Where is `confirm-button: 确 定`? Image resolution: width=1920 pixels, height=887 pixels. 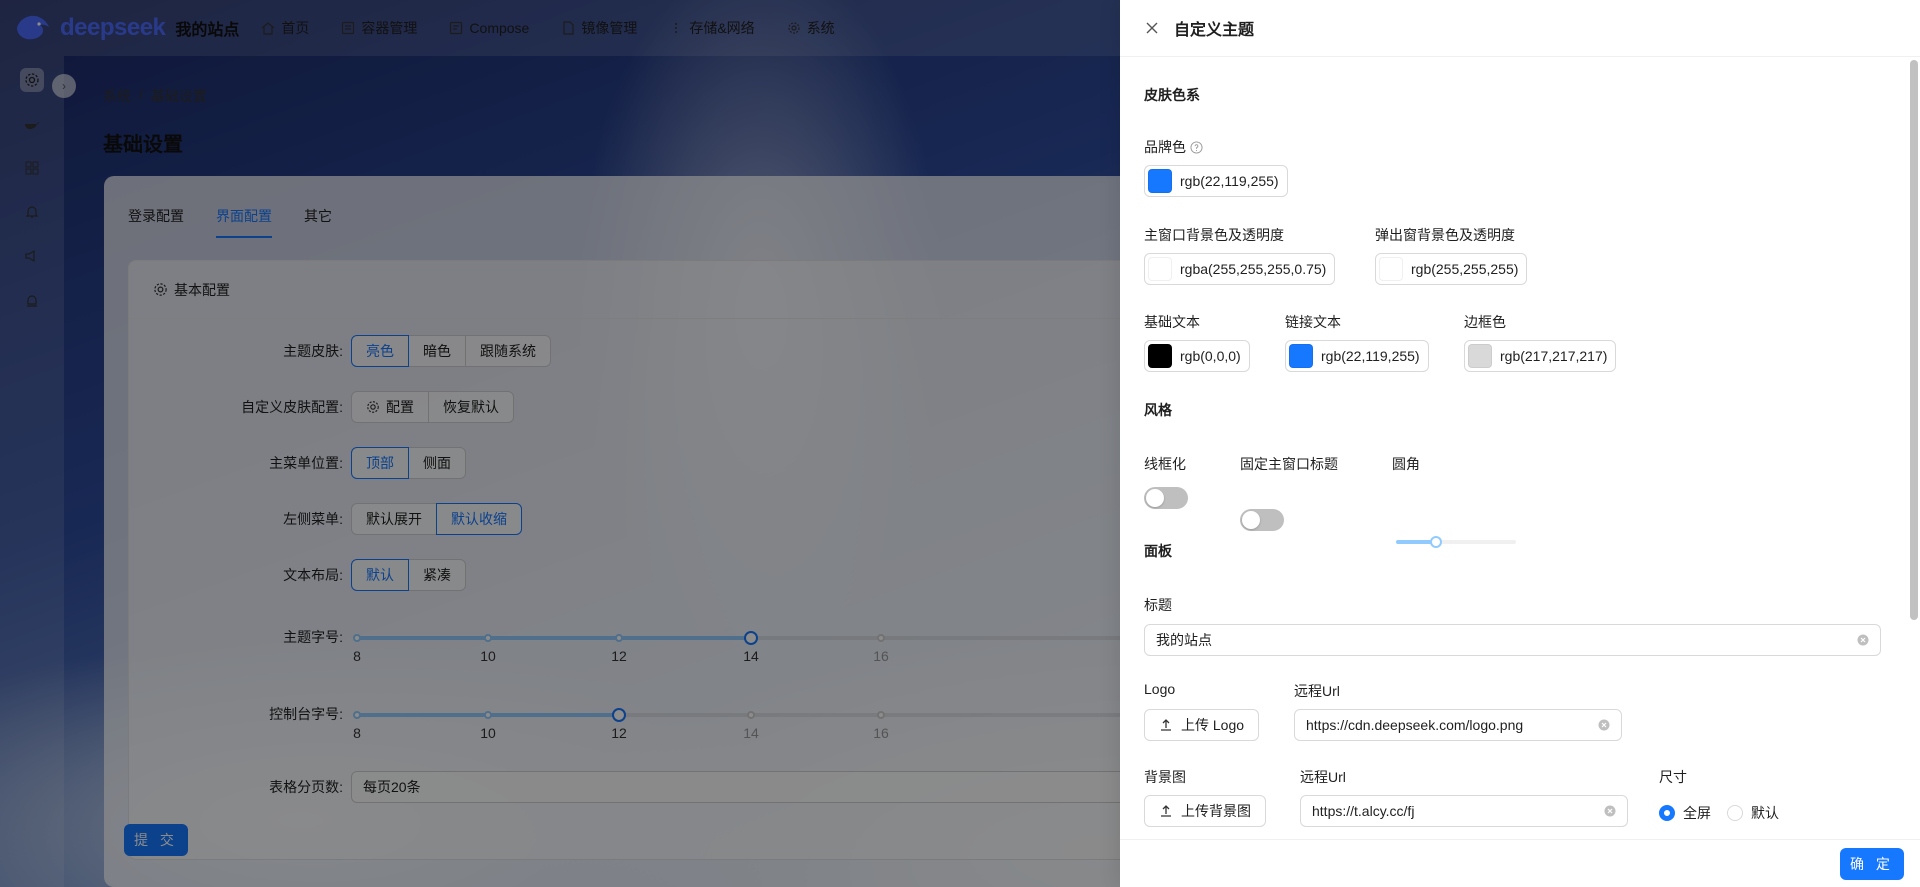
confirm-button: 确 定 is located at coordinates (1872, 864).